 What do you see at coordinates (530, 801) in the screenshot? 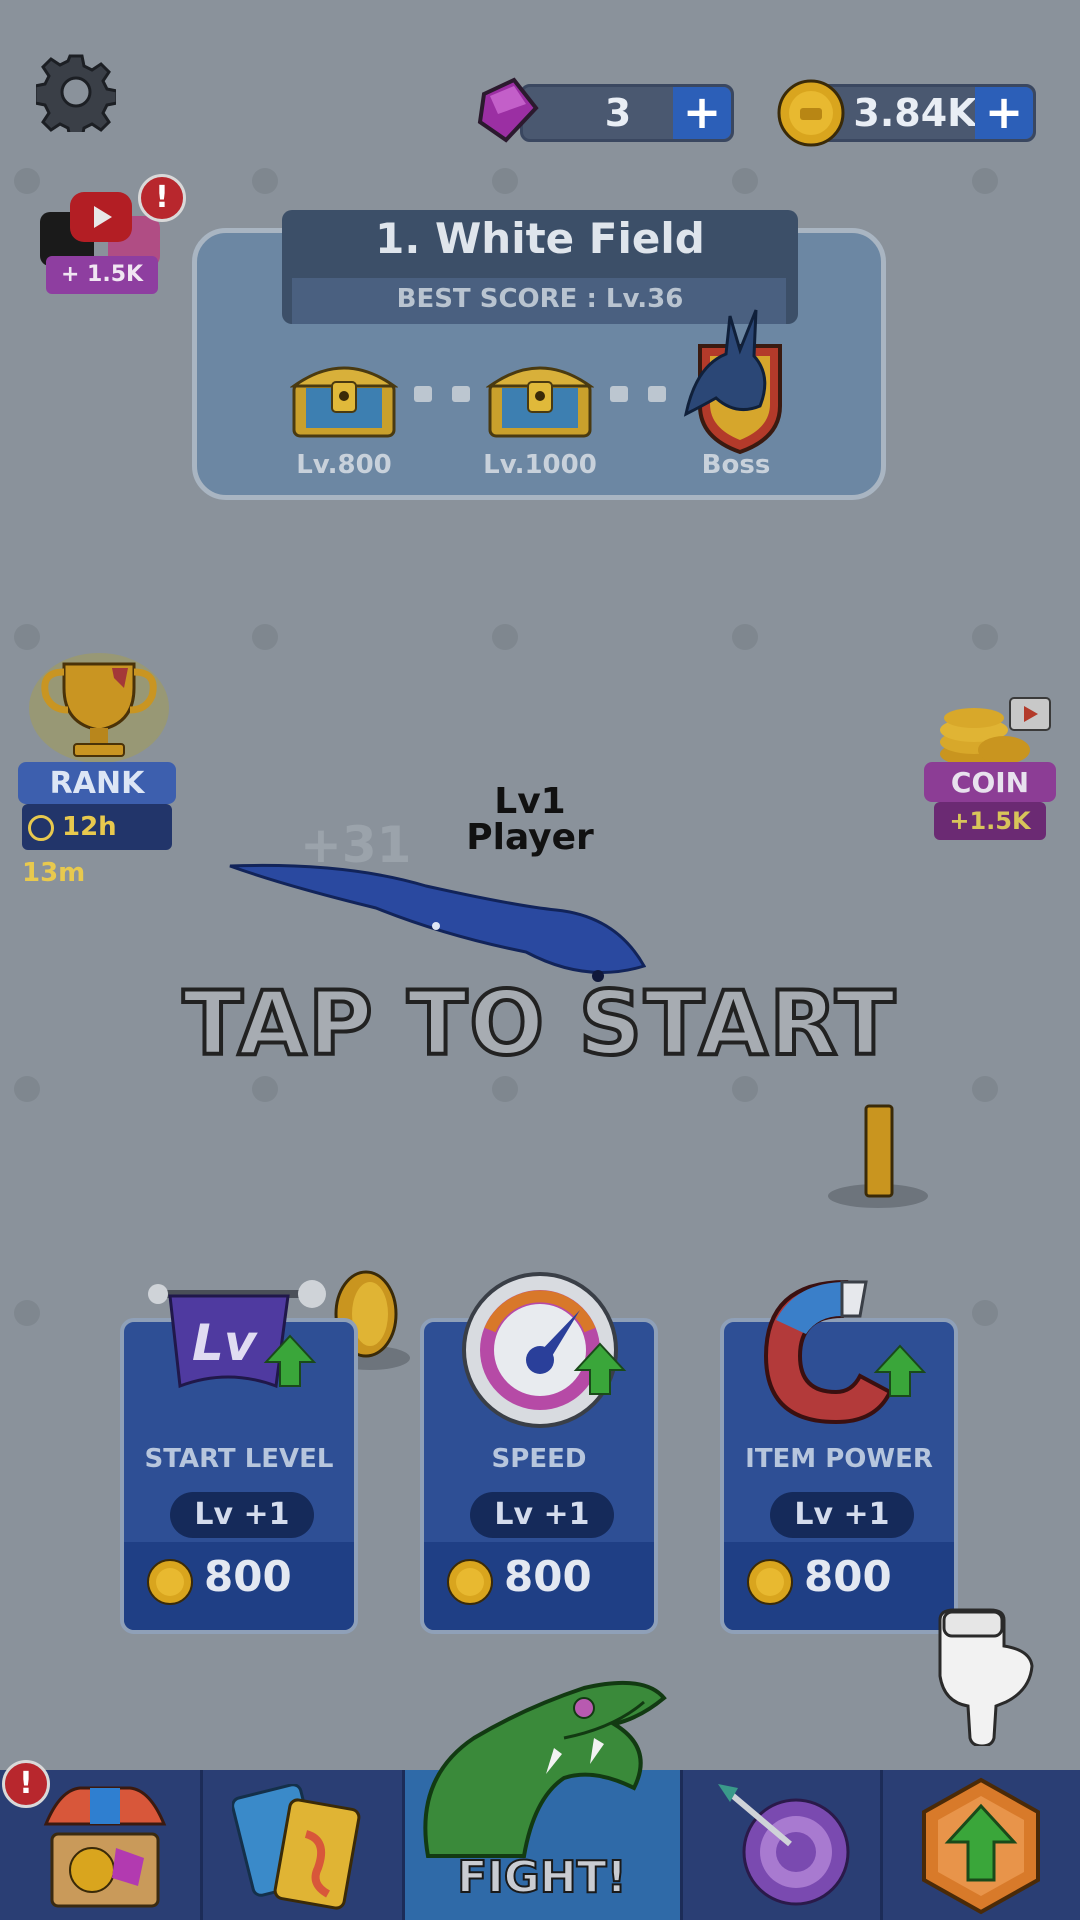
I see `player-level: Lv1` at bounding box center [530, 801].